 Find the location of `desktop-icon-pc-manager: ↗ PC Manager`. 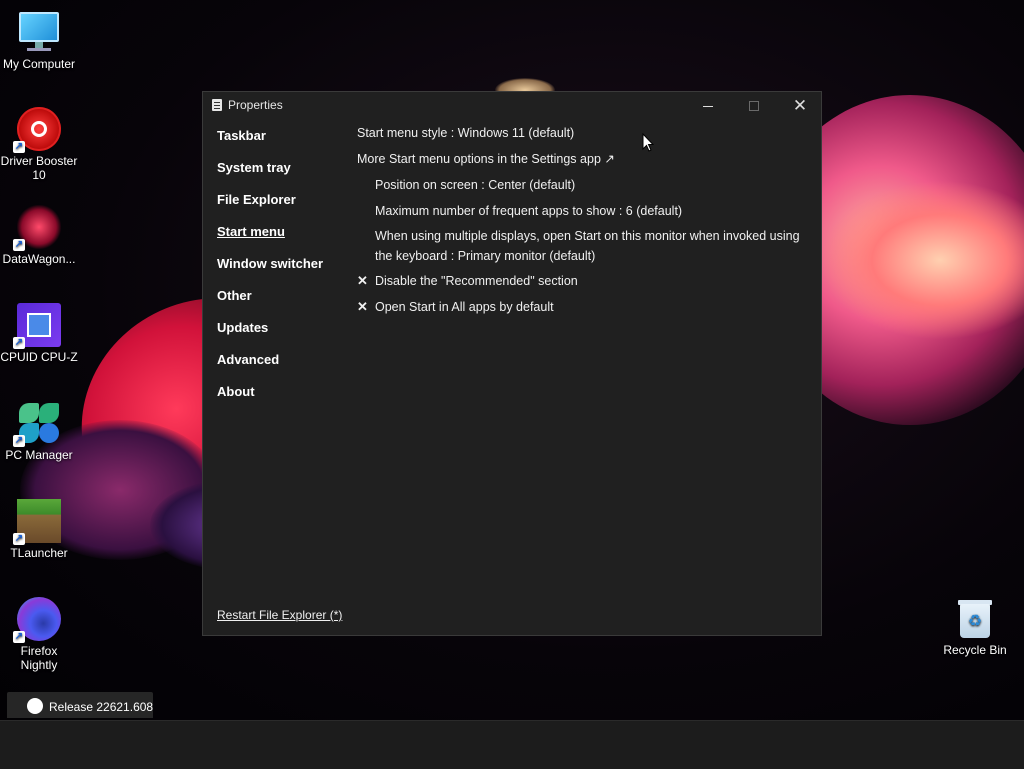

desktop-icon-pc-manager: ↗ PC Manager is located at coordinates (40, 431).